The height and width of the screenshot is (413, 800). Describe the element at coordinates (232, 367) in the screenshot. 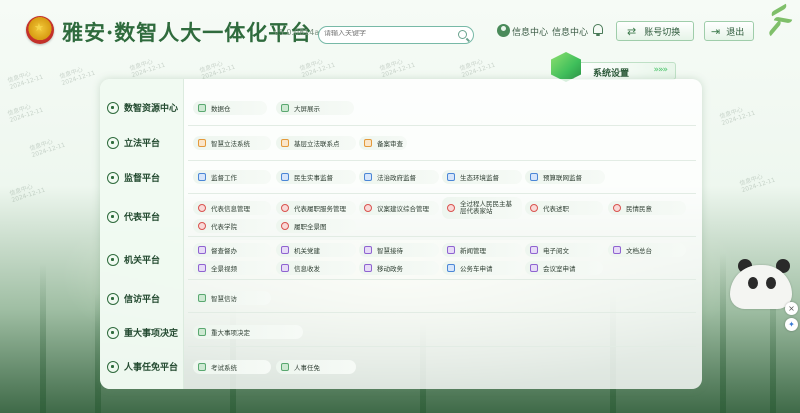

I see `app-exam-system: 考试系统` at that location.